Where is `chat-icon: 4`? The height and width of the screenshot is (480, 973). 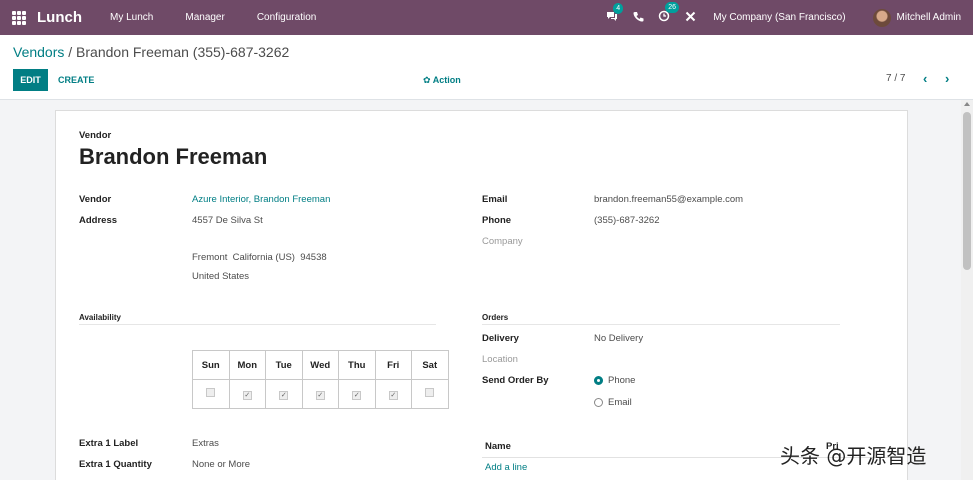
chat-icon: 4 is located at coordinates (612, 13).